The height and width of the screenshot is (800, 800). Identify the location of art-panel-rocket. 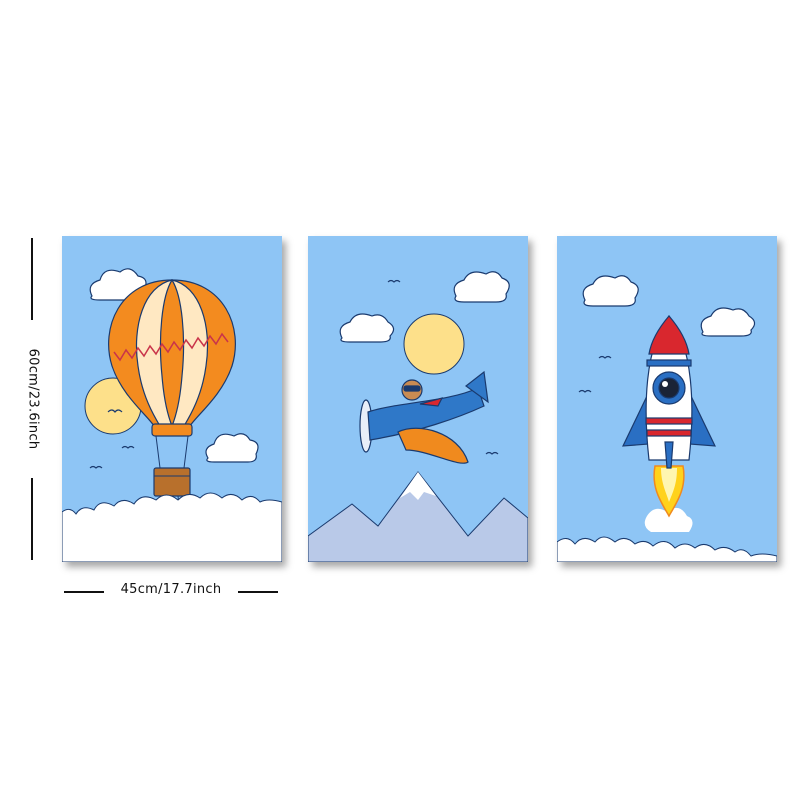
(667, 399).